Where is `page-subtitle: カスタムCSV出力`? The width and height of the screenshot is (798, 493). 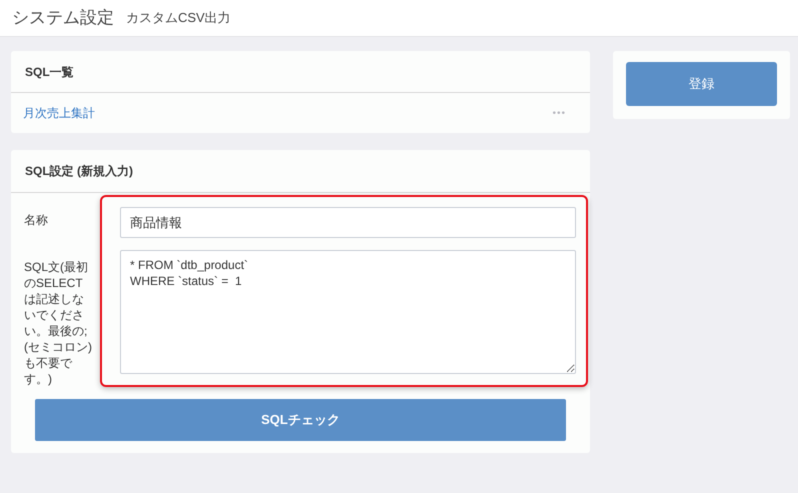
page-subtitle: カスタムCSV出力 is located at coordinates (178, 18).